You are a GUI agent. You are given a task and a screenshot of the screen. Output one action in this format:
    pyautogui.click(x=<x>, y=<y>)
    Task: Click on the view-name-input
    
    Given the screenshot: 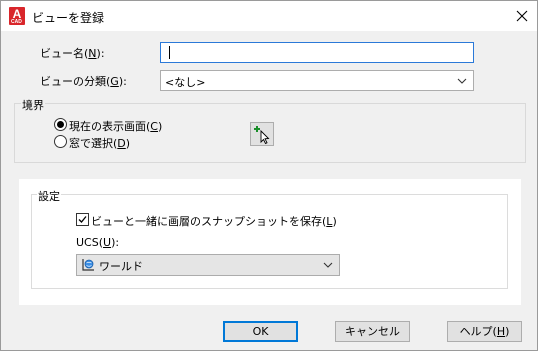 What is the action you would take?
    pyautogui.click(x=317, y=52)
    